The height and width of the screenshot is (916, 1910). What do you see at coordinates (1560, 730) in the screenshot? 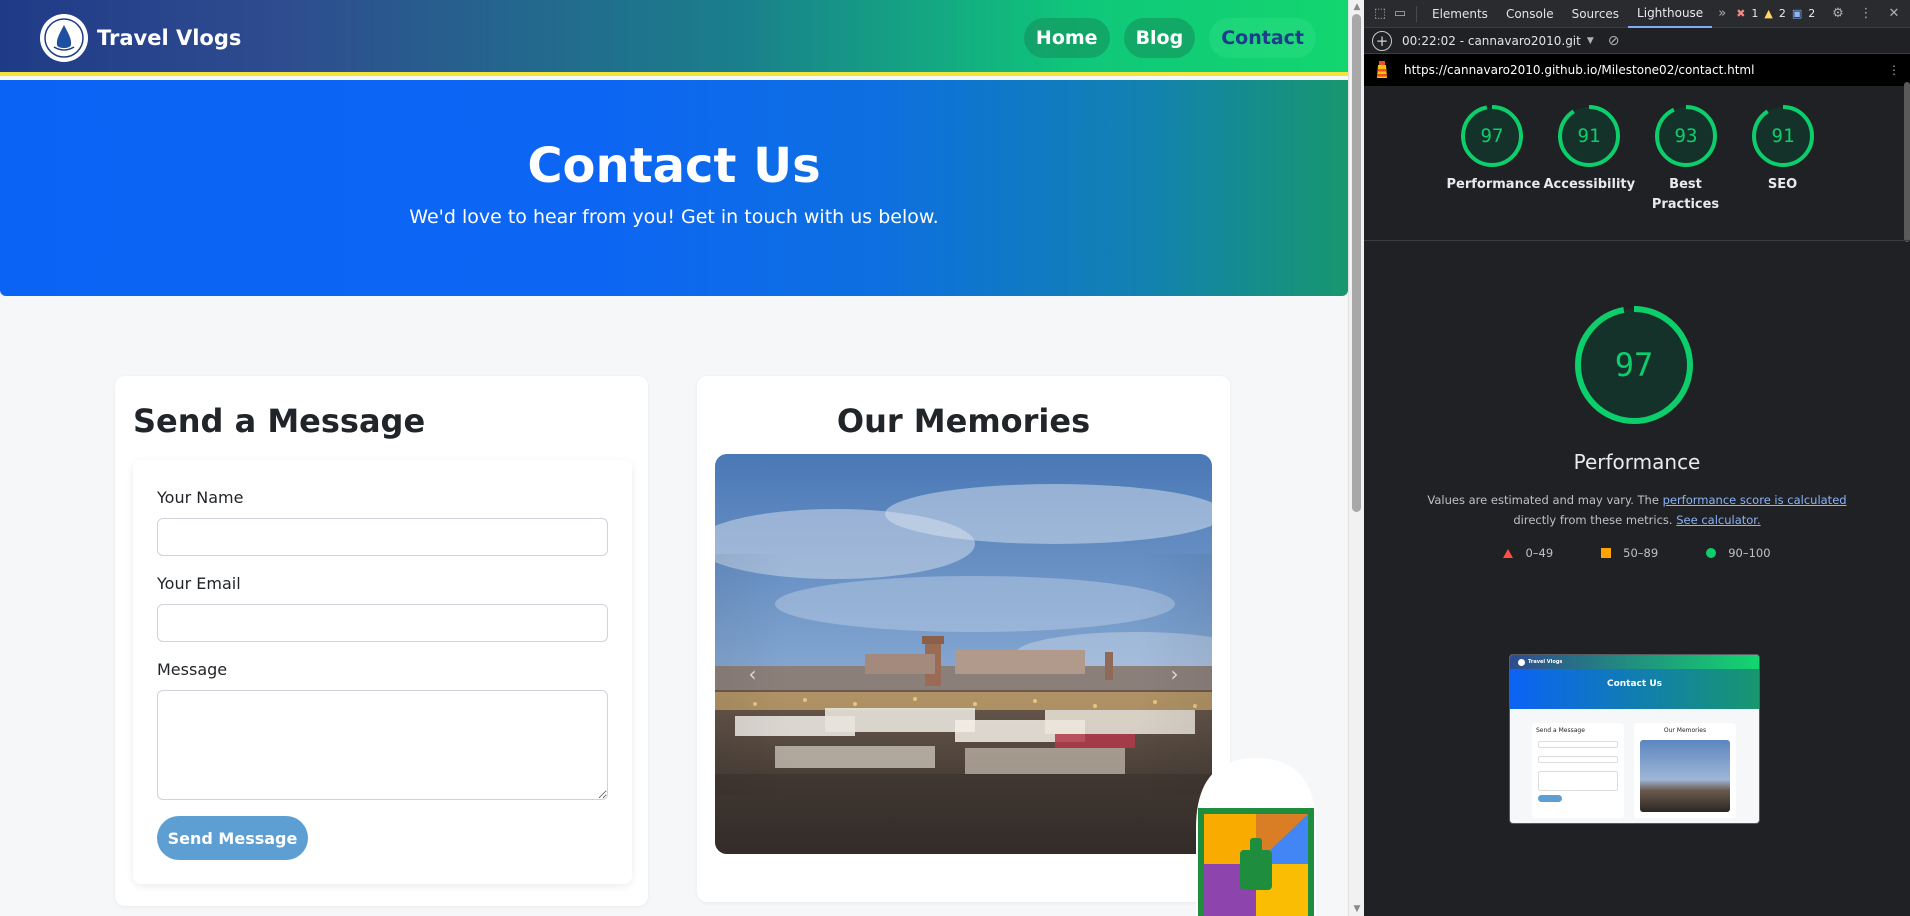
I see `thumb-message-title: Send a Message` at bounding box center [1560, 730].